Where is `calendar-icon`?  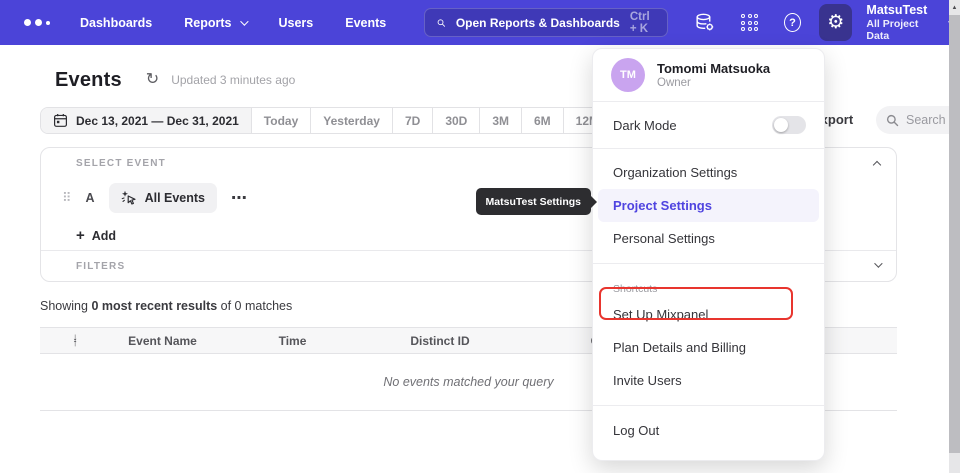
calendar-icon is located at coordinates (60, 120).